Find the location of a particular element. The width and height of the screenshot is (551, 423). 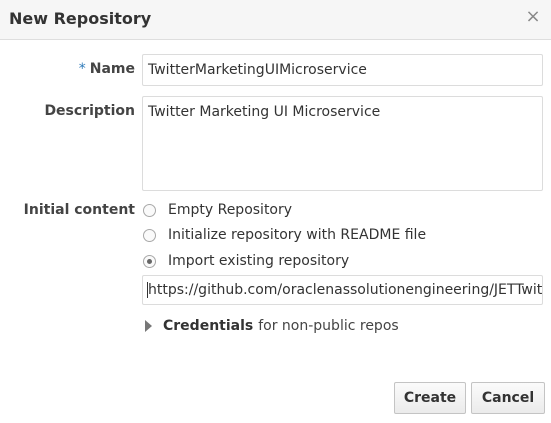

credentials-note: for non-public repos is located at coordinates (328, 326).